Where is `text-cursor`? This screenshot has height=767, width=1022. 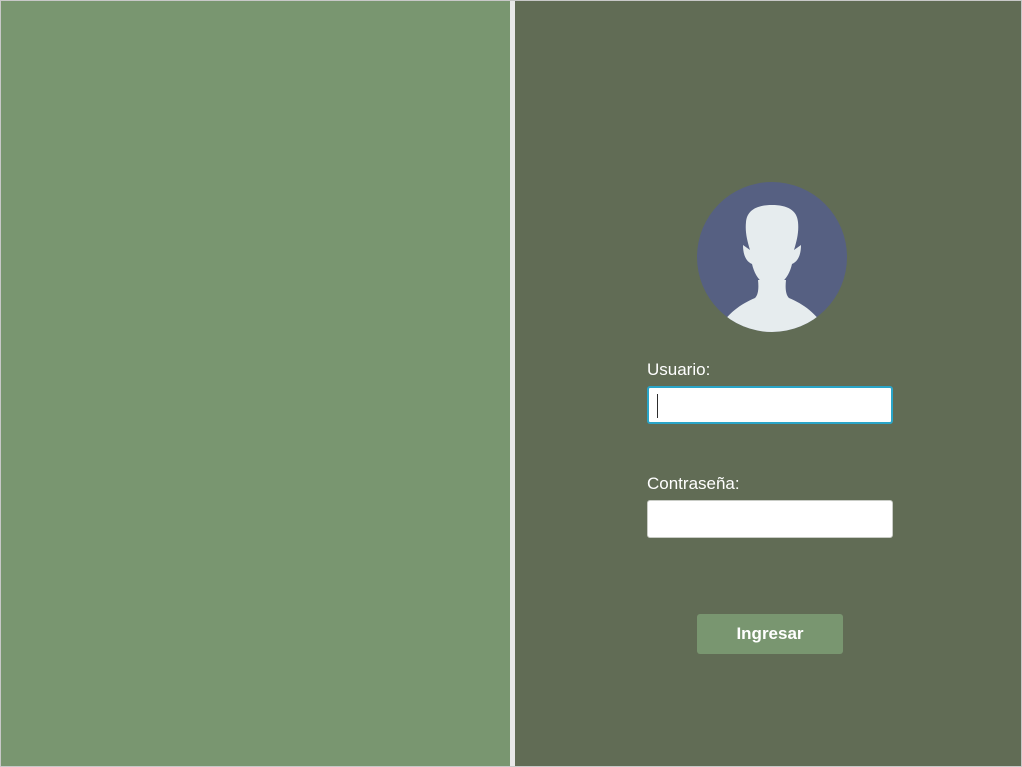 text-cursor is located at coordinates (657, 406).